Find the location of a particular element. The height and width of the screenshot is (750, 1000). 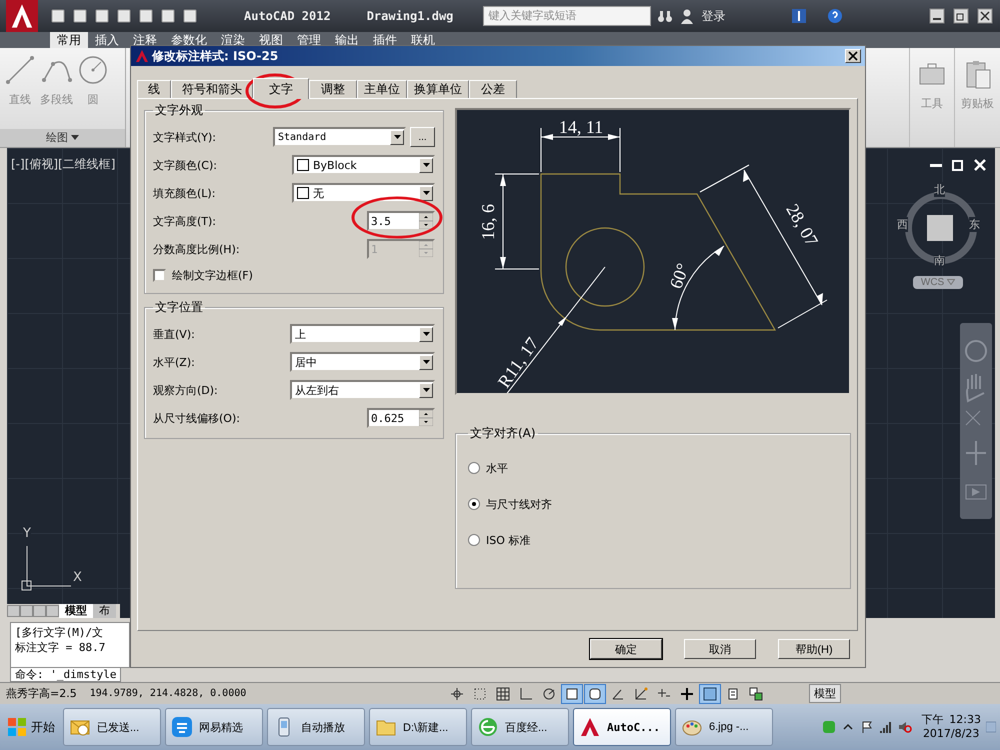

dialog-tab: 线 is located at coordinates (154, 89).